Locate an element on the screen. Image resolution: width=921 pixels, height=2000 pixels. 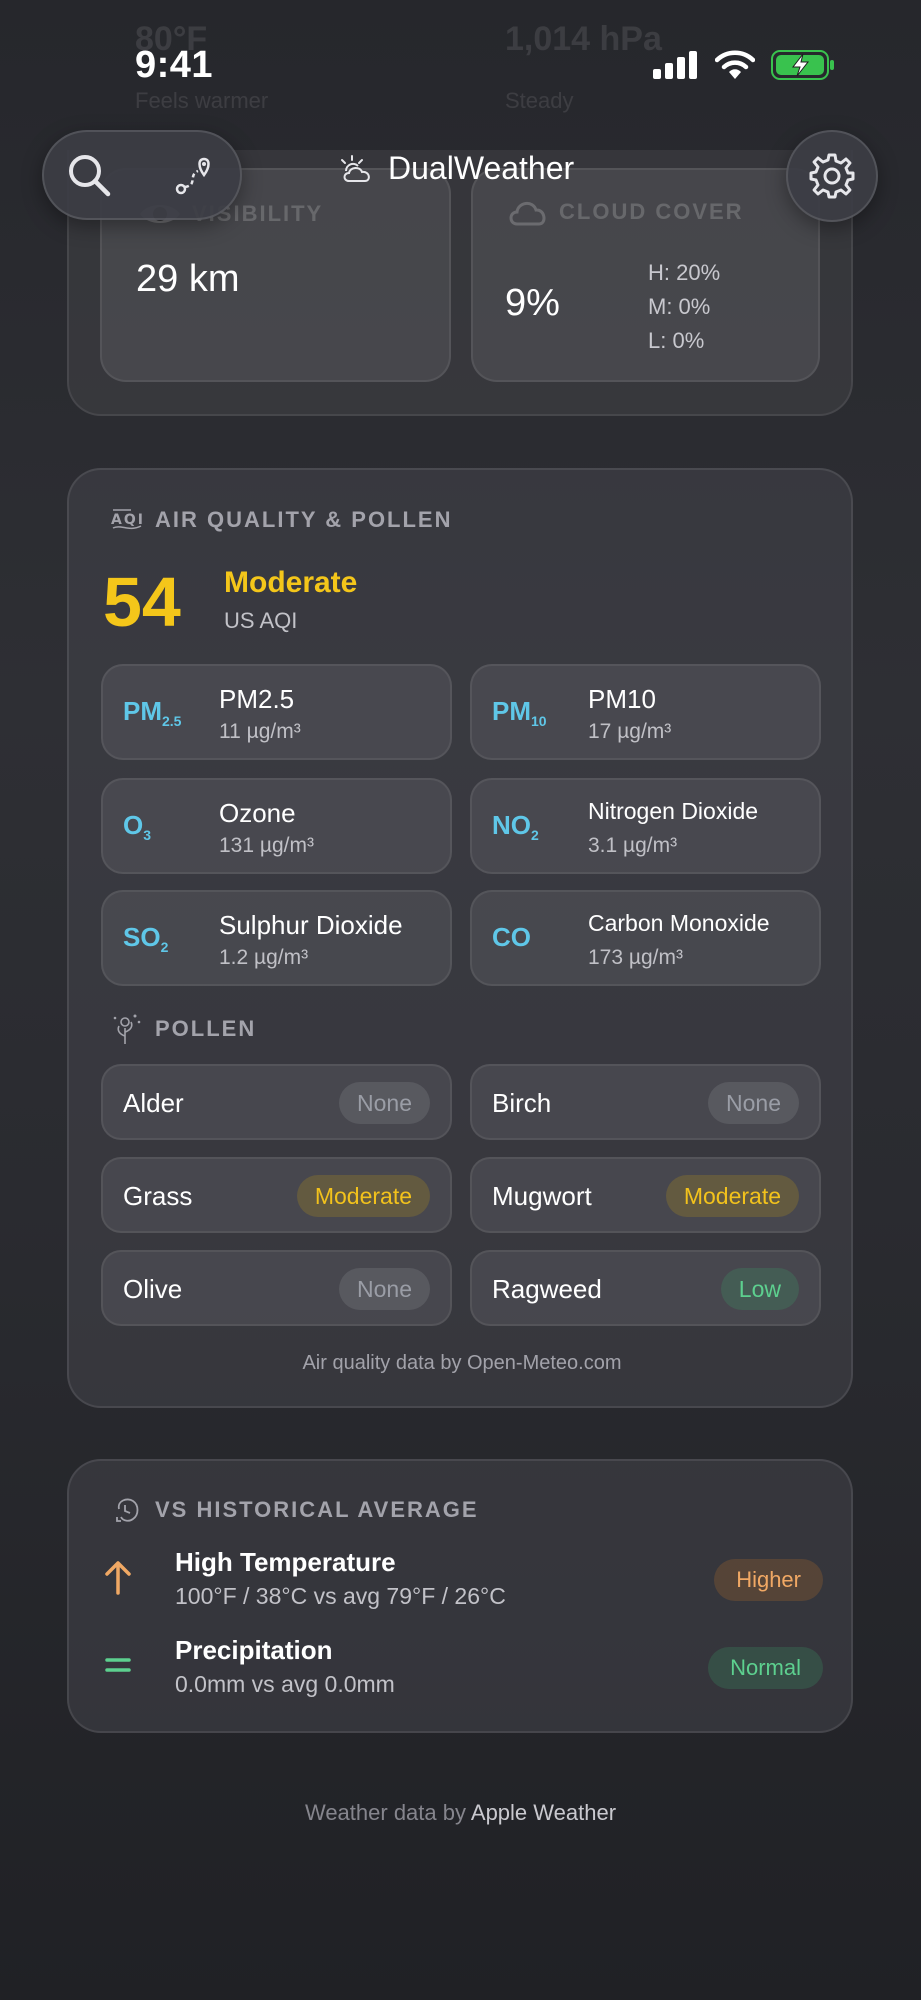
cloud-mid: M: 0% is located at coordinates (679, 306).